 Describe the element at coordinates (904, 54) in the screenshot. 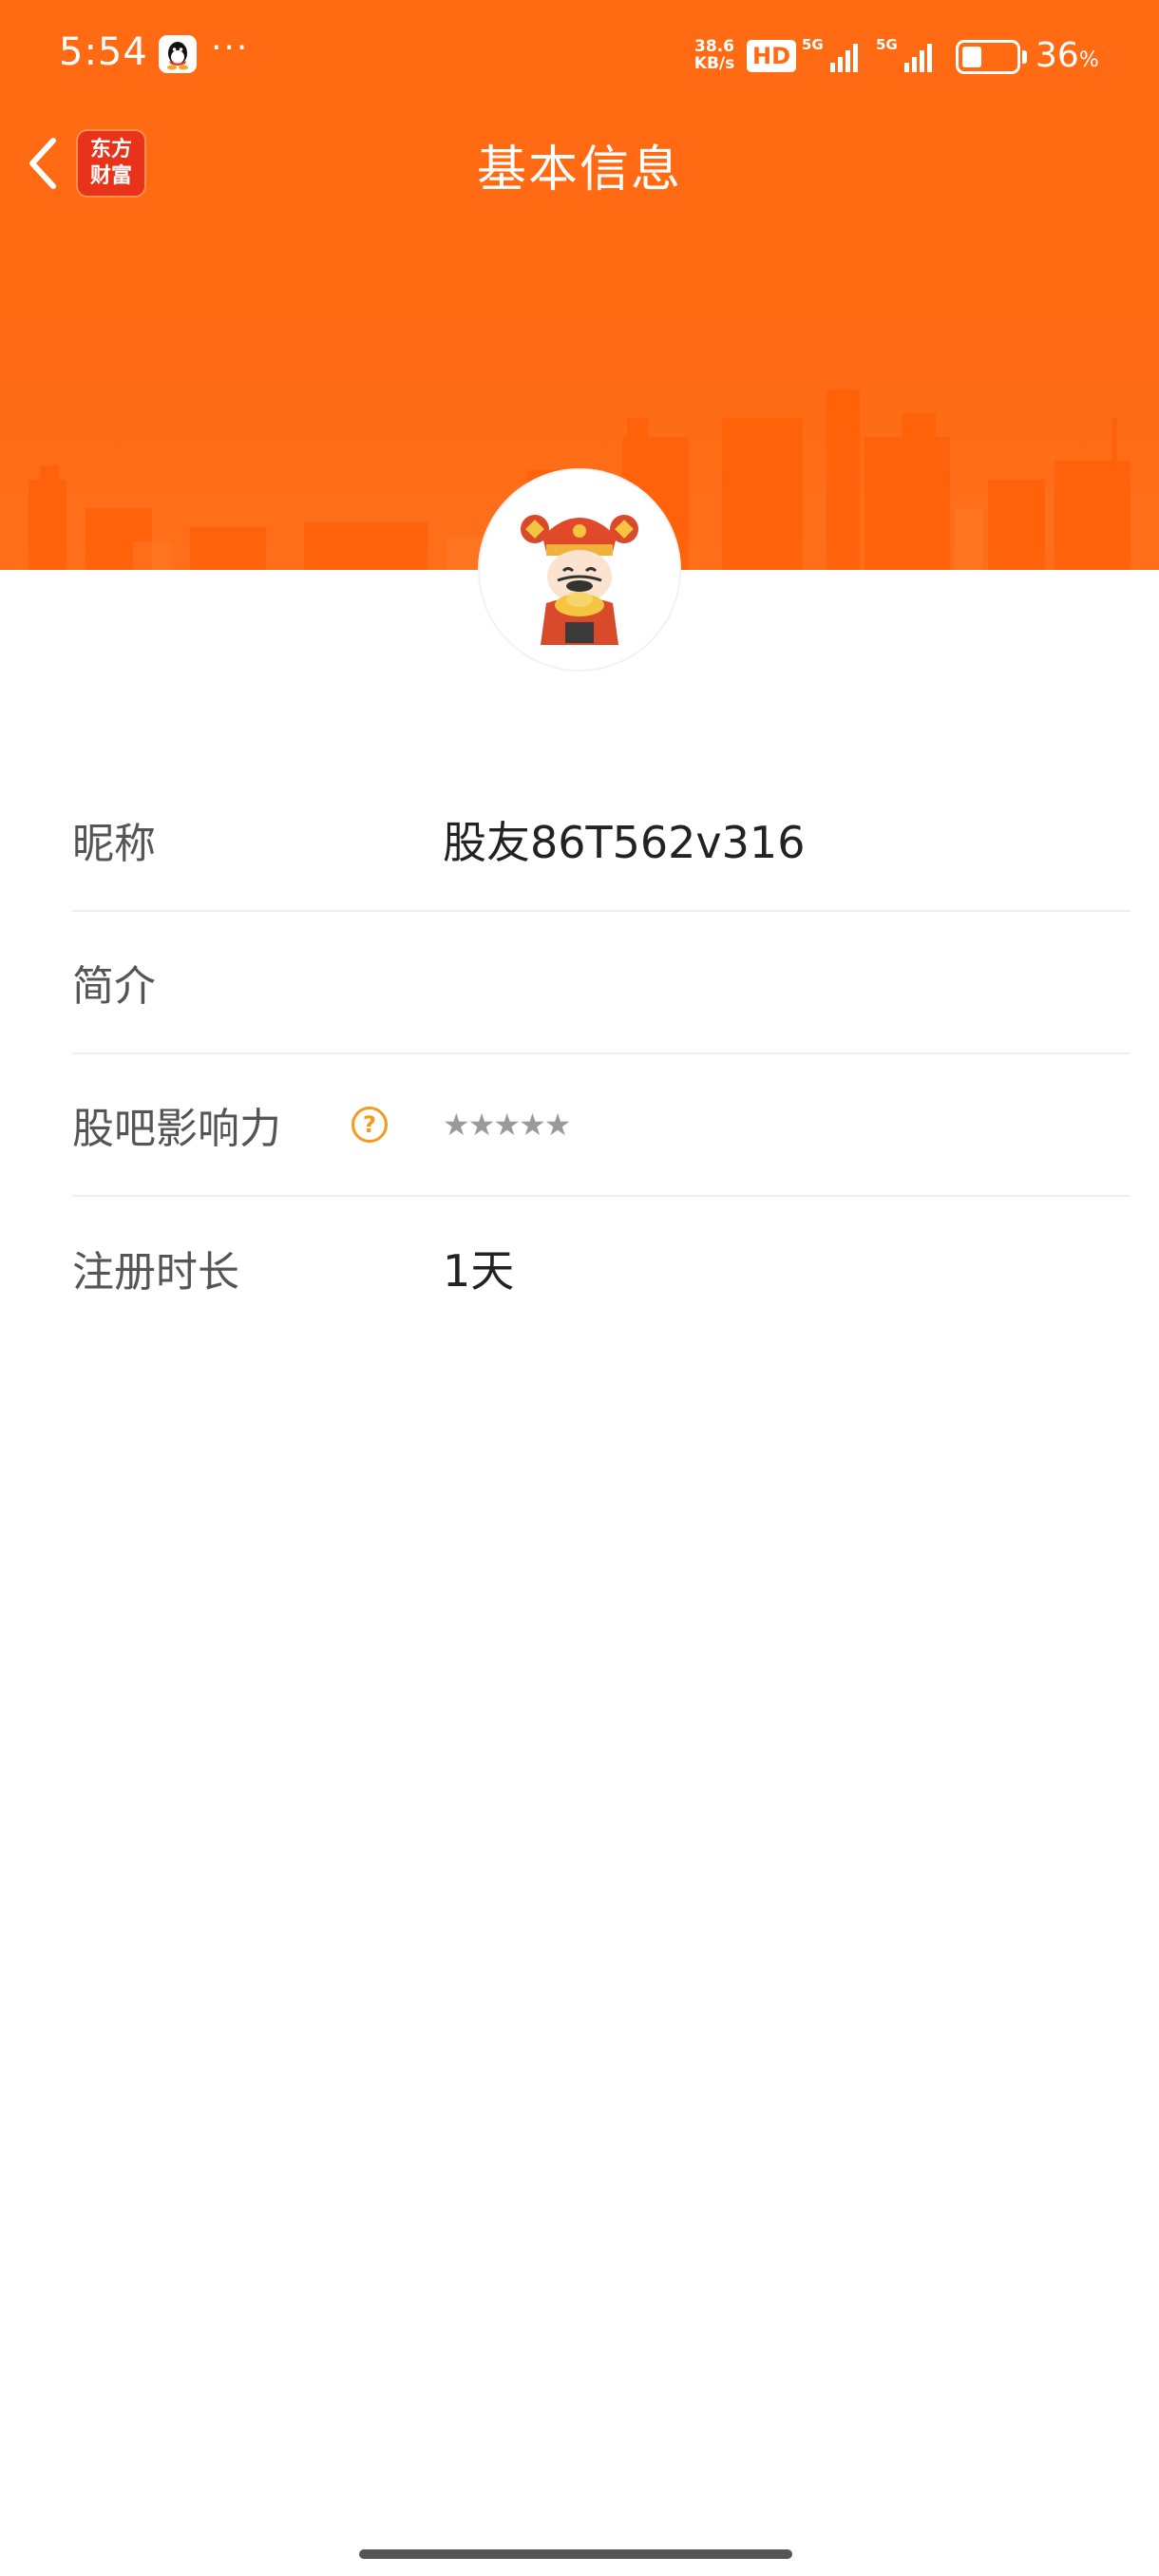

I see `signal-strength-icon-2: 5G` at that location.